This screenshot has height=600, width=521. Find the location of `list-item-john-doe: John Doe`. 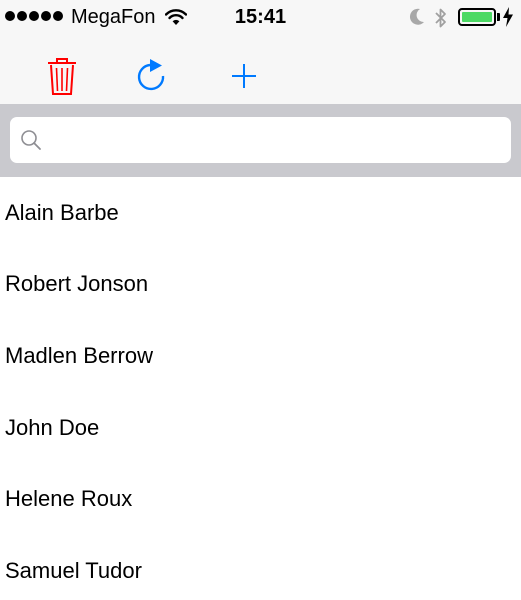

list-item-john-doe: John Doe is located at coordinates (260, 428).